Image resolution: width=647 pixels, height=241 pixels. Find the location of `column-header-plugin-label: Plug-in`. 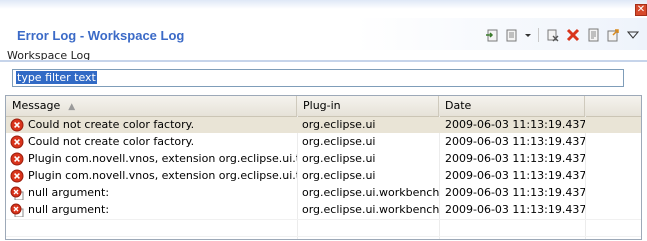

column-header-plugin-label: Plug-in is located at coordinates (322, 105).